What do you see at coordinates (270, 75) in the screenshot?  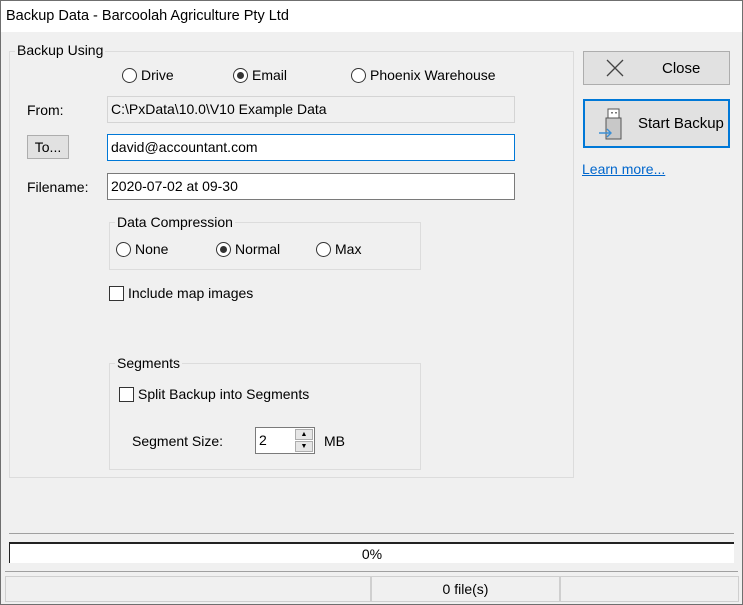 I see `radio-label: Email` at bounding box center [270, 75].